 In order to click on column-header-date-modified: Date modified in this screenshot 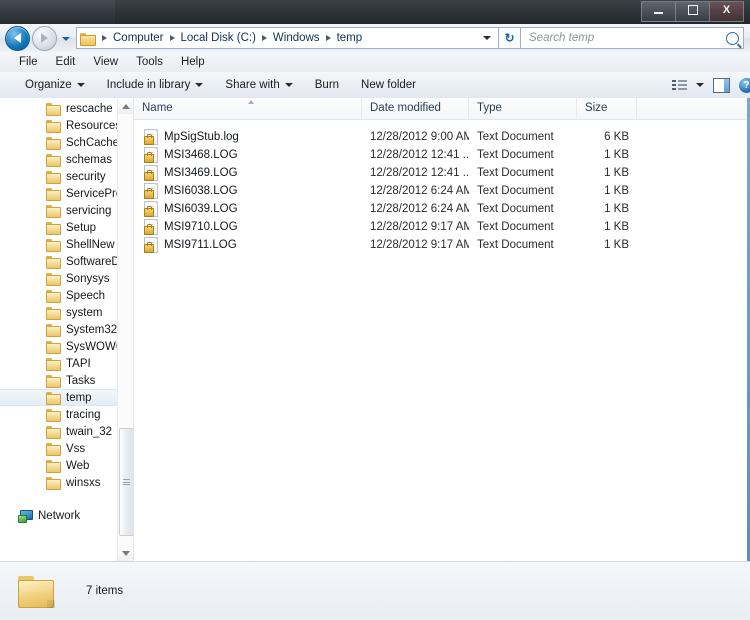, I will do `click(415, 108)`.